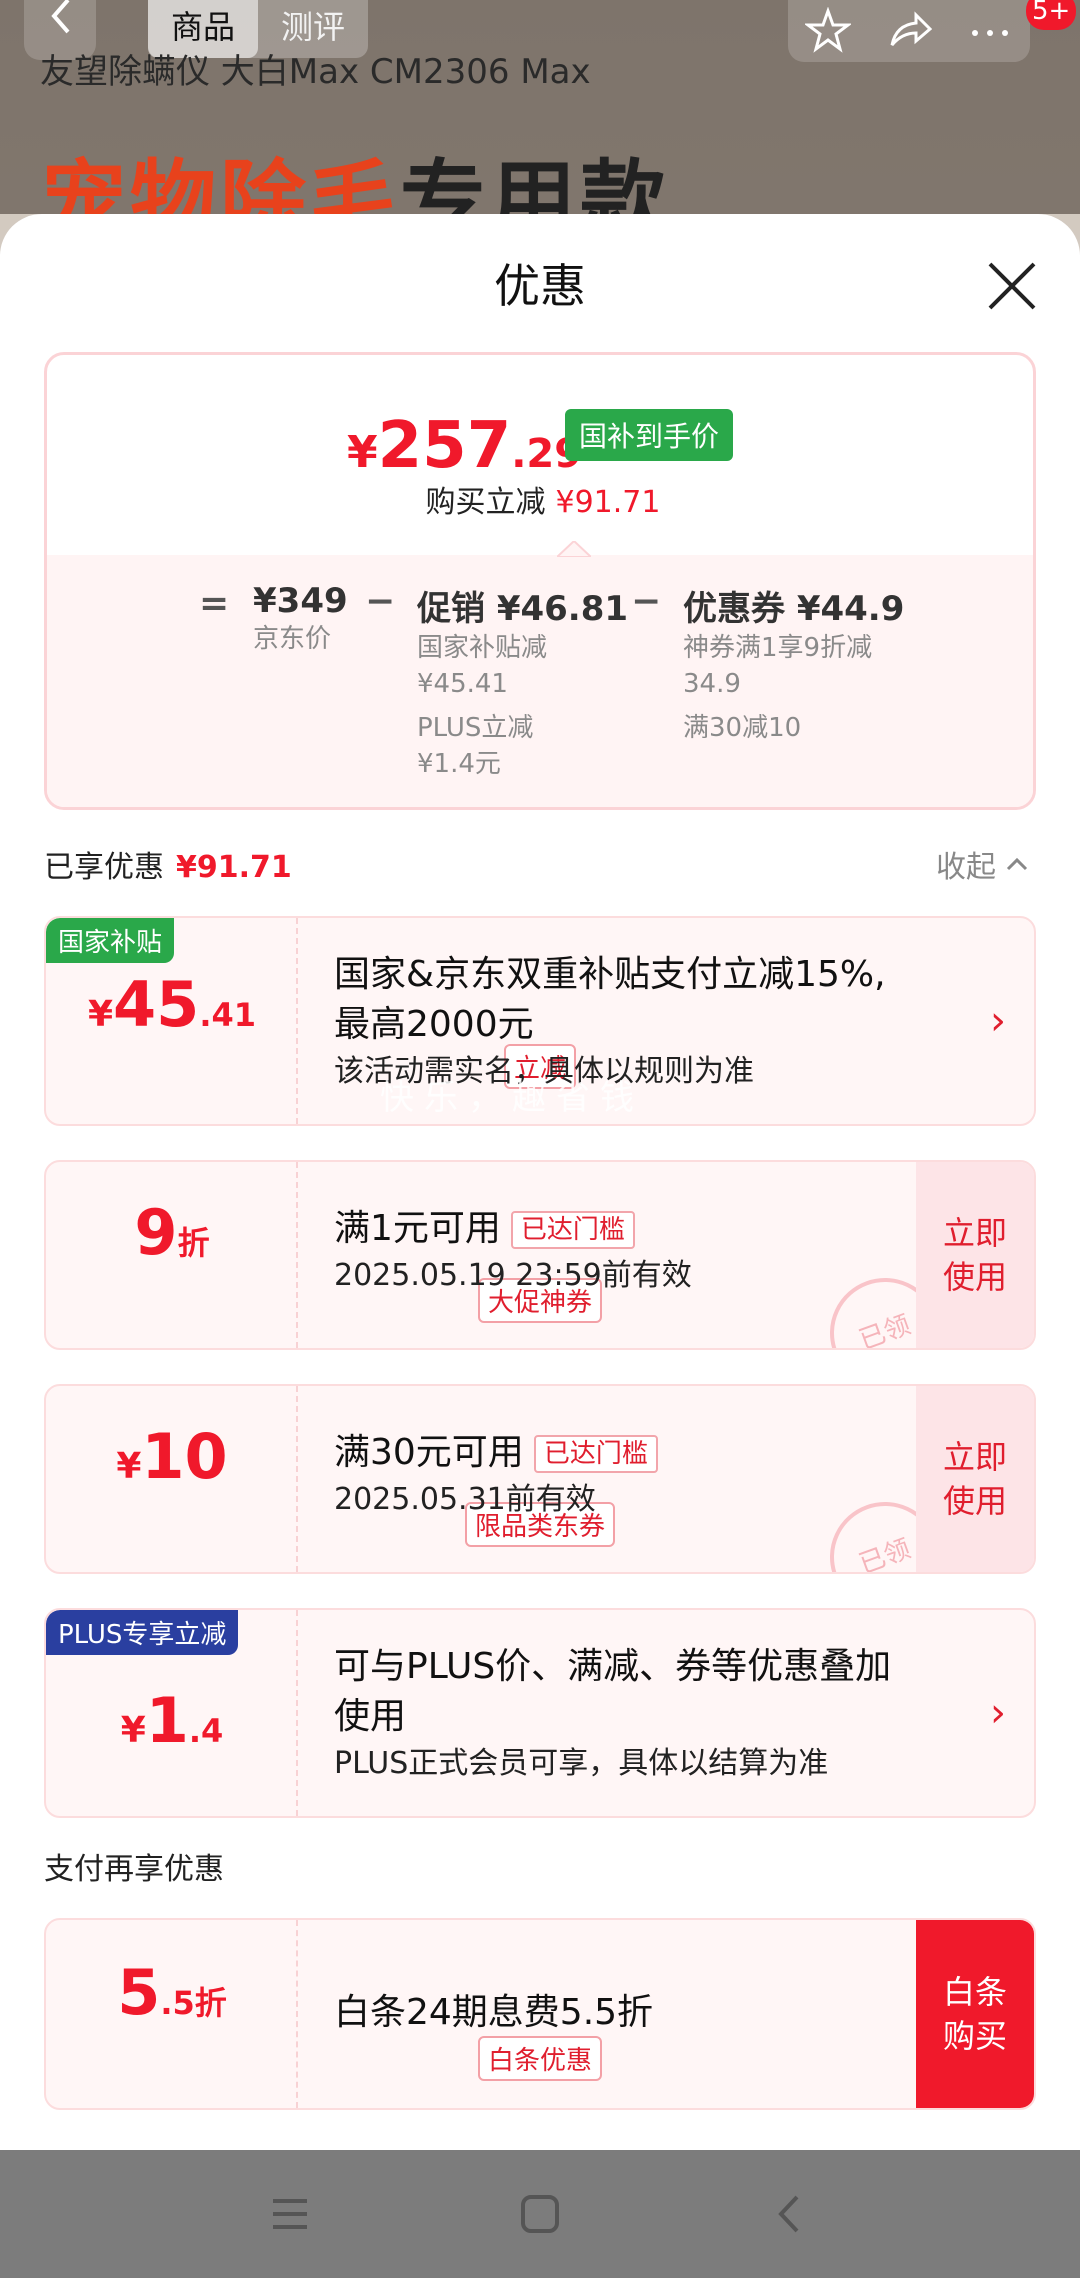 The image size is (1080, 2278). I want to click on coupon-title: 白条24期息费5.5折, so click(494, 2012).